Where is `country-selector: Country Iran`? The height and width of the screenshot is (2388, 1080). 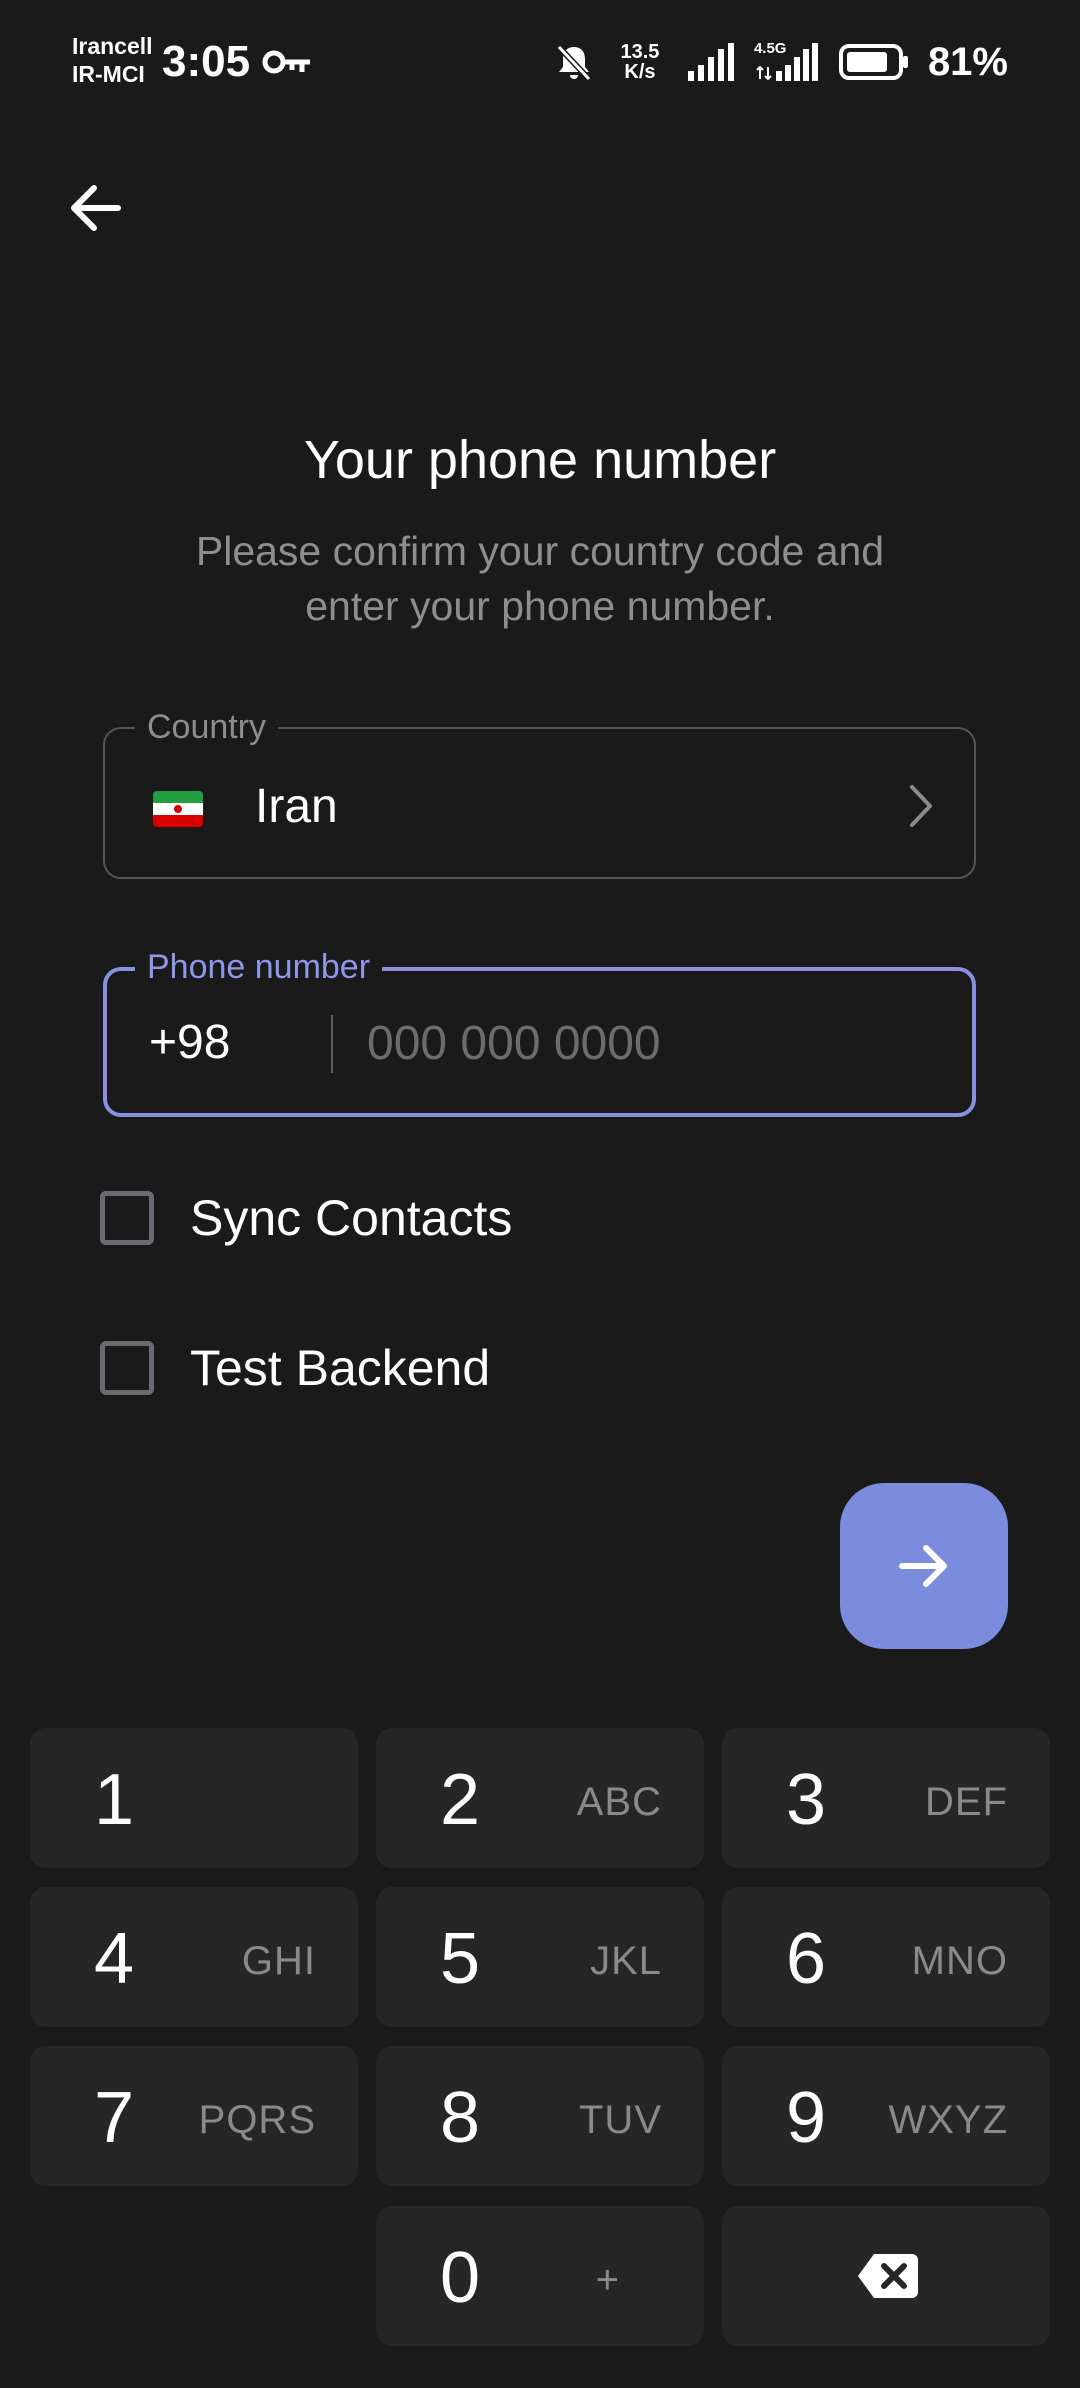
country-selector: Country Iran is located at coordinates (539, 791).